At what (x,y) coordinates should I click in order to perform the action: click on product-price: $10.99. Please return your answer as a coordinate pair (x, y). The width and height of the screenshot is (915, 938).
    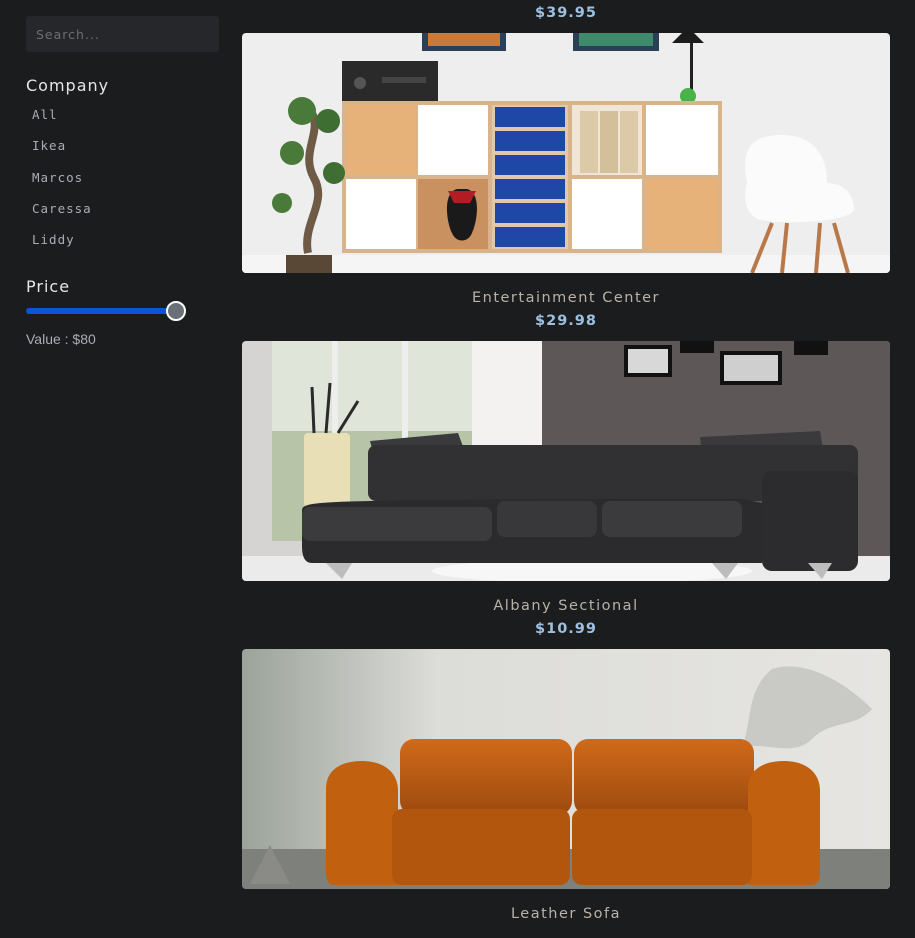
    Looking at the image, I should click on (566, 629).